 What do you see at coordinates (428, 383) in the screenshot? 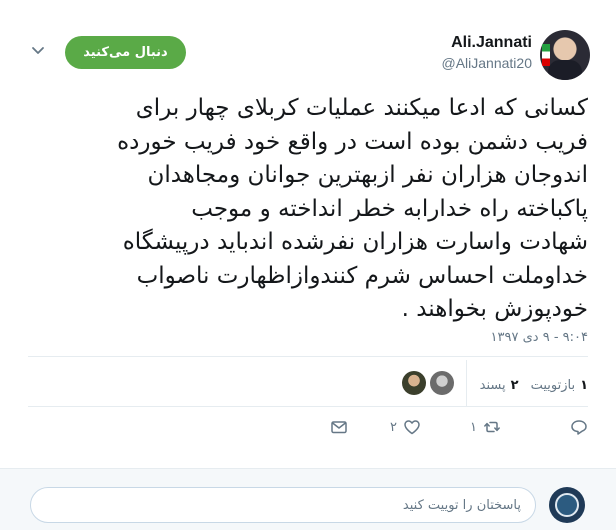
I see `likers-avatars` at bounding box center [428, 383].